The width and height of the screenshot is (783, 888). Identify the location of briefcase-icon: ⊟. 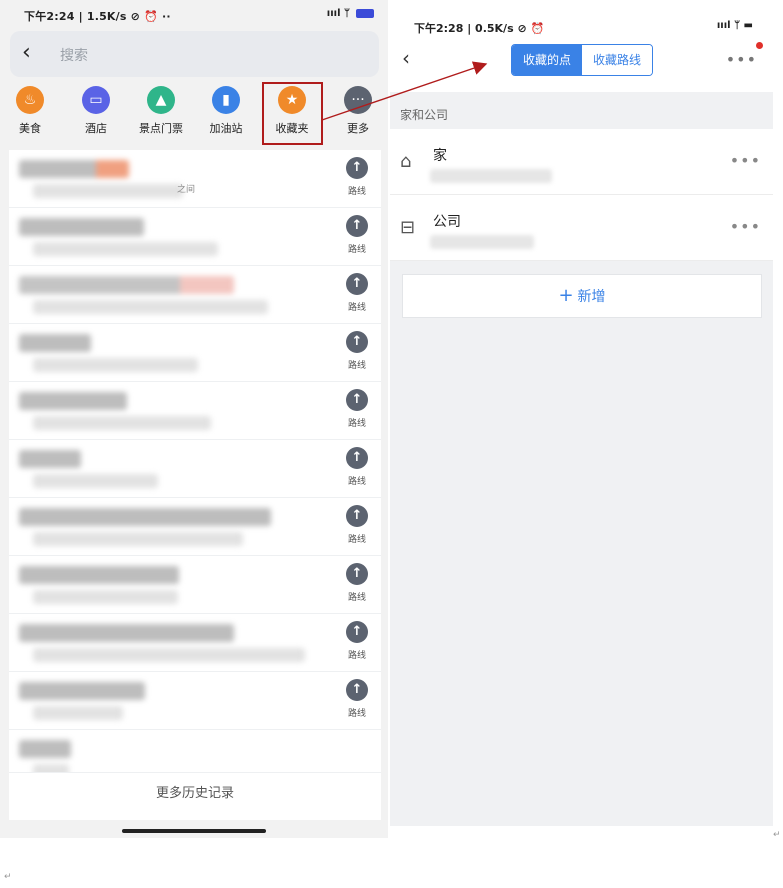
(408, 227).